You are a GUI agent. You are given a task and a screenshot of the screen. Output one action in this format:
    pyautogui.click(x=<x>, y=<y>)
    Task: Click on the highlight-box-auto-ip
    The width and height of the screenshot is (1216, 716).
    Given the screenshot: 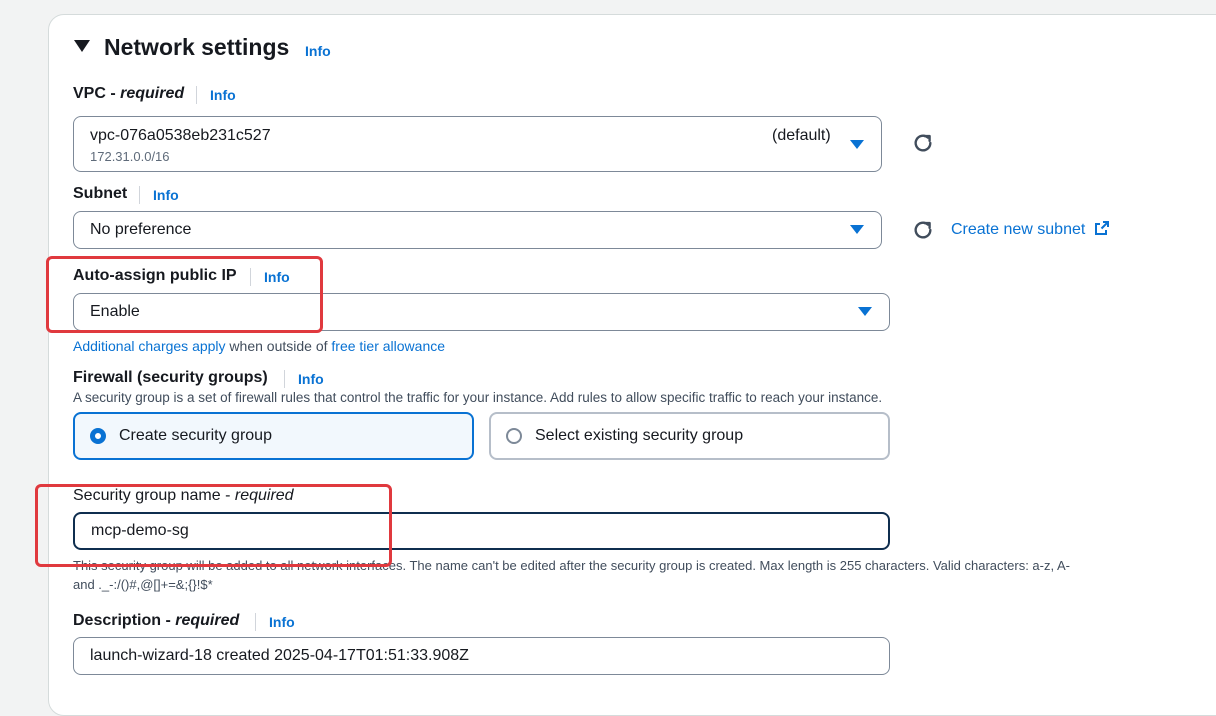 What is the action you would take?
    pyautogui.click(x=184, y=294)
    